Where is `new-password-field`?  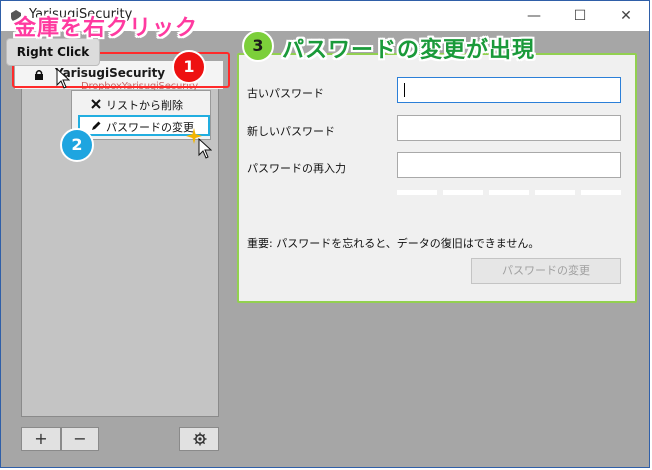
new-password-field is located at coordinates (509, 128).